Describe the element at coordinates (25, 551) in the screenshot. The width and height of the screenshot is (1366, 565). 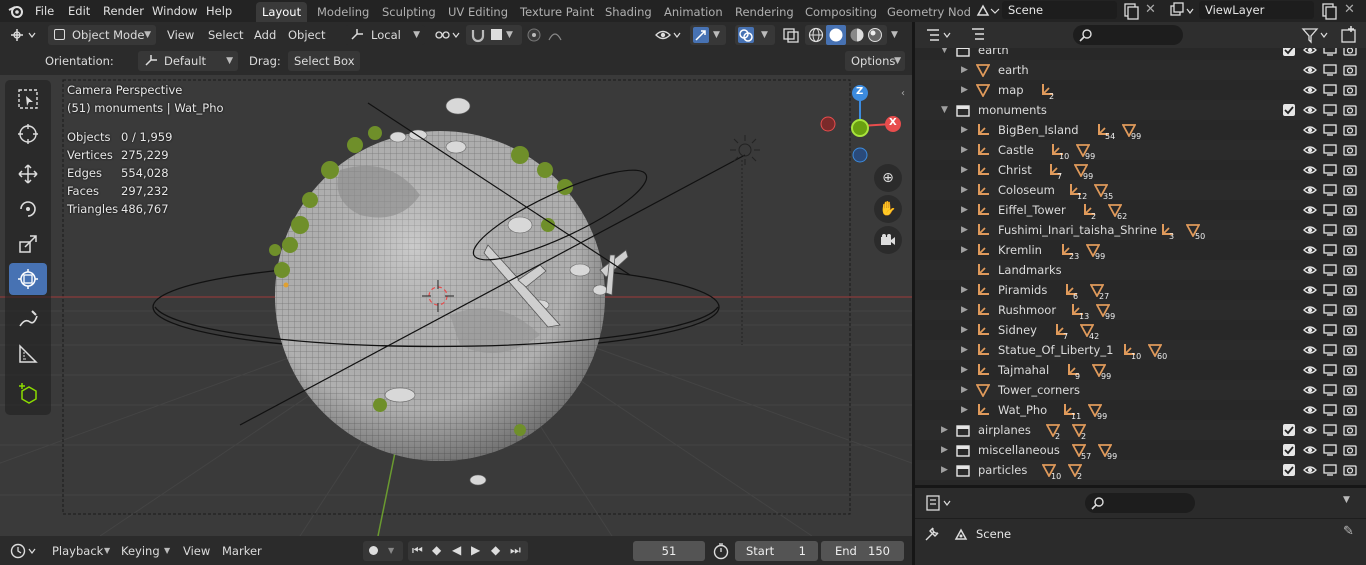
I see `timeline-editor-type-icon` at that location.